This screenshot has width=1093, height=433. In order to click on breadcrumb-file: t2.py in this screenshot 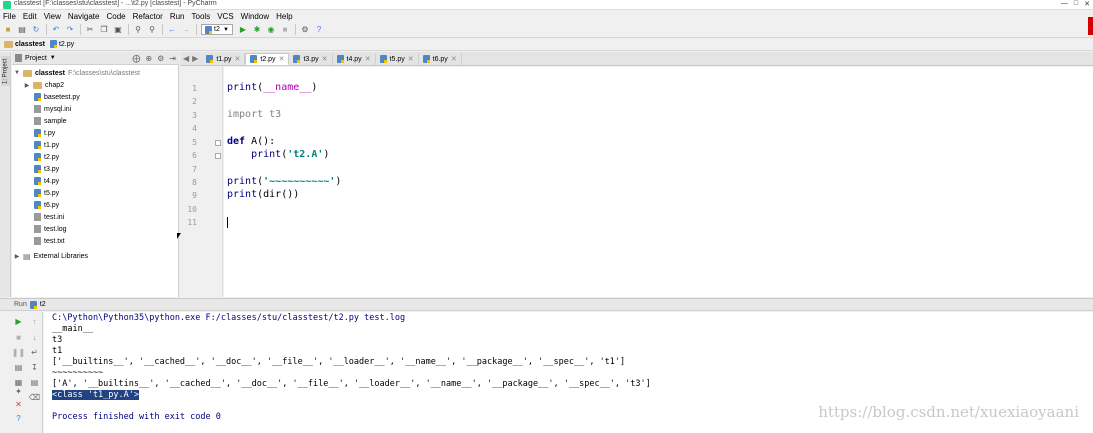, I will do `click(61, 44)`.